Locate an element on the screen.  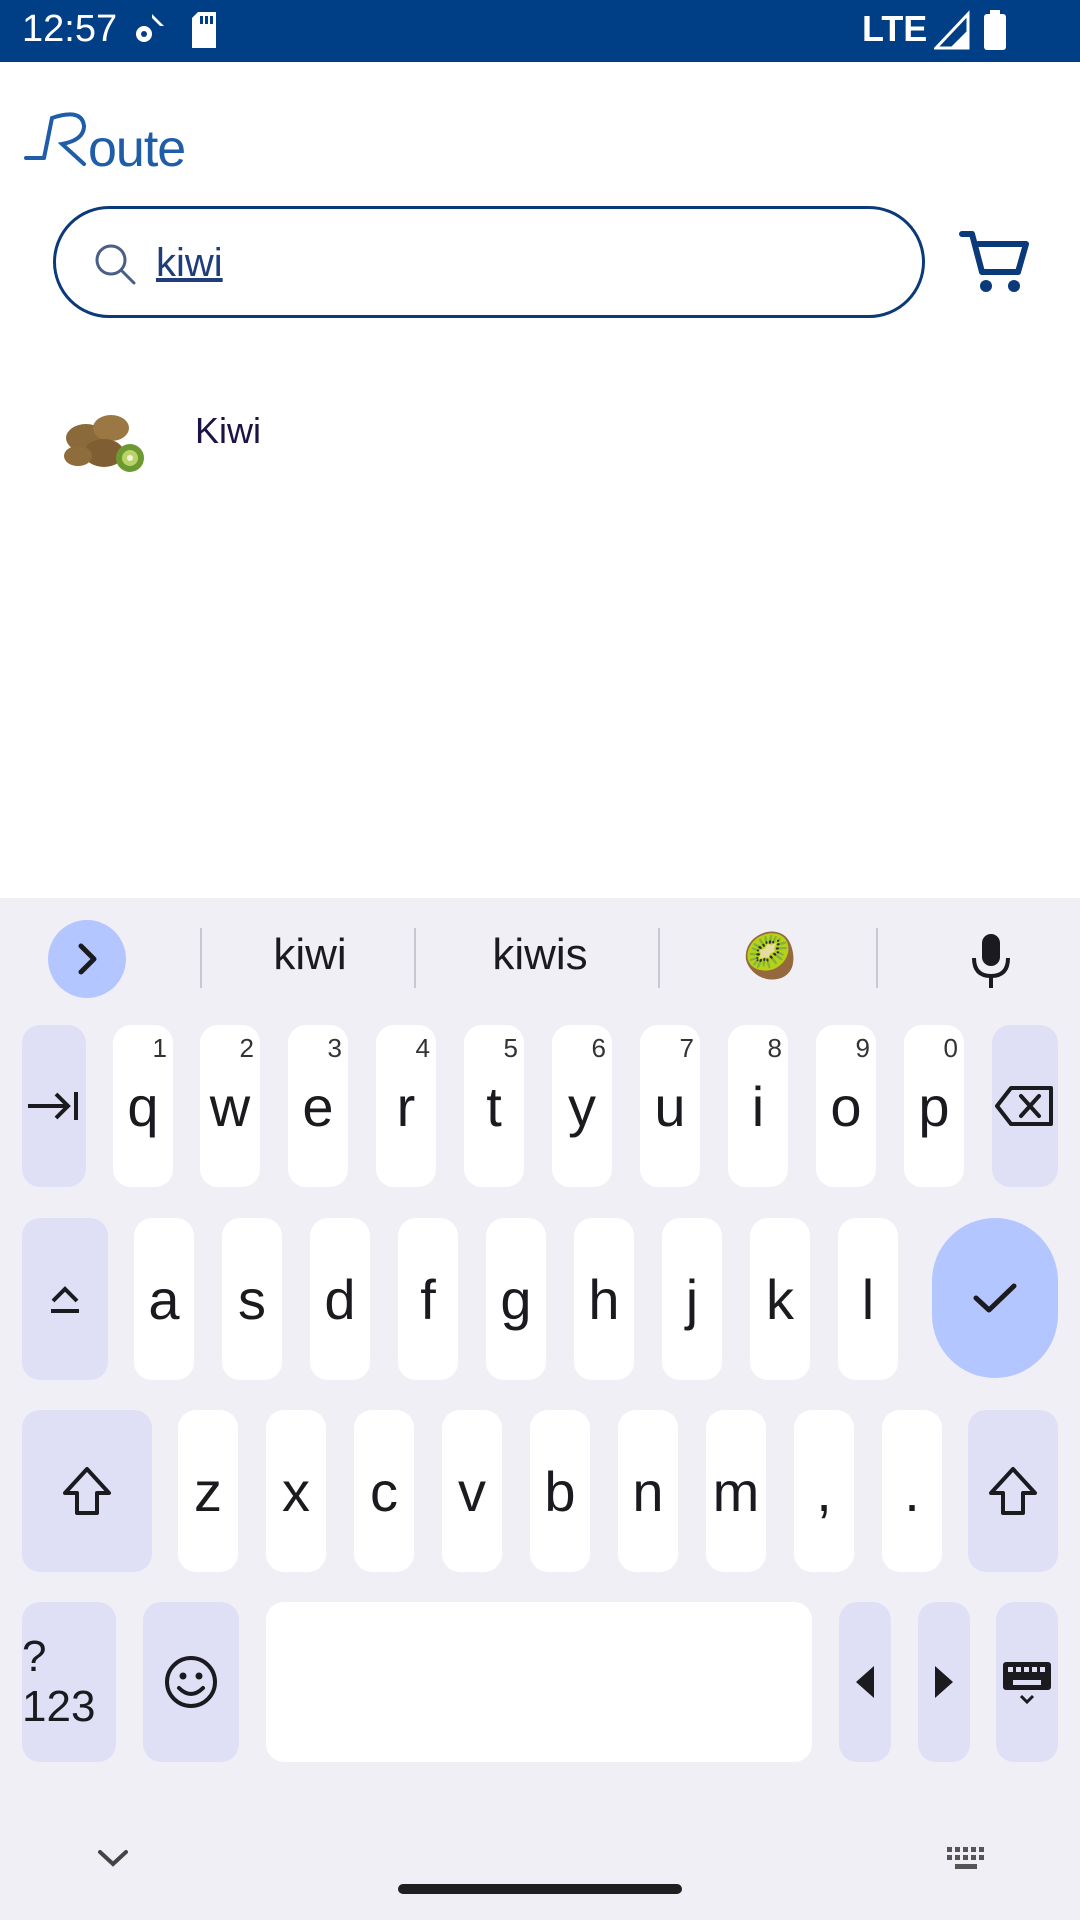
suggestion-emoji: 🥝 is located at coordinates (770, 956).